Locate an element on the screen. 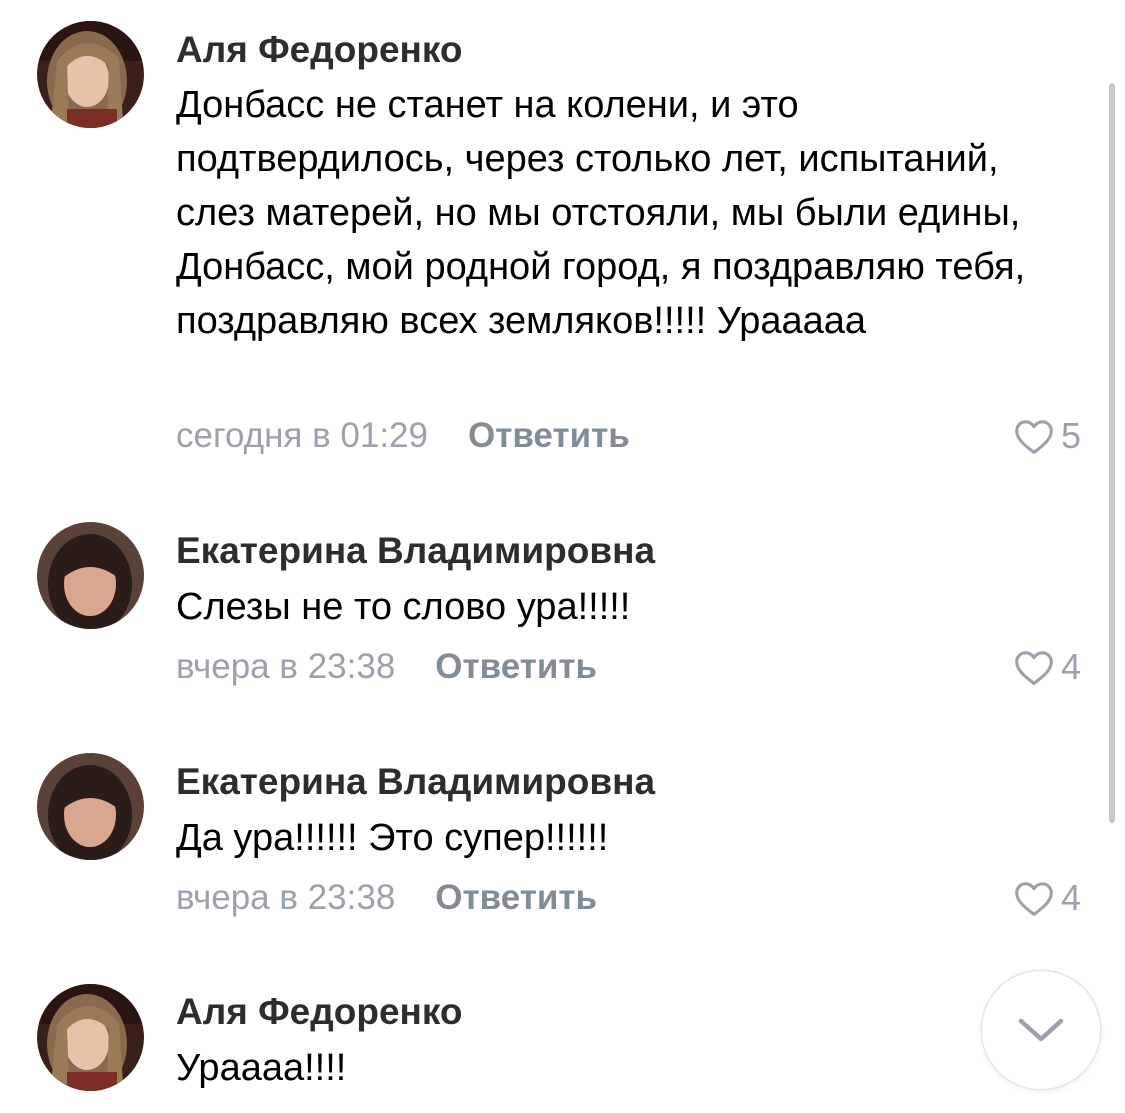 The image size is (1125, 1113). like-button: 5 is located at coordinates (1047, 436).